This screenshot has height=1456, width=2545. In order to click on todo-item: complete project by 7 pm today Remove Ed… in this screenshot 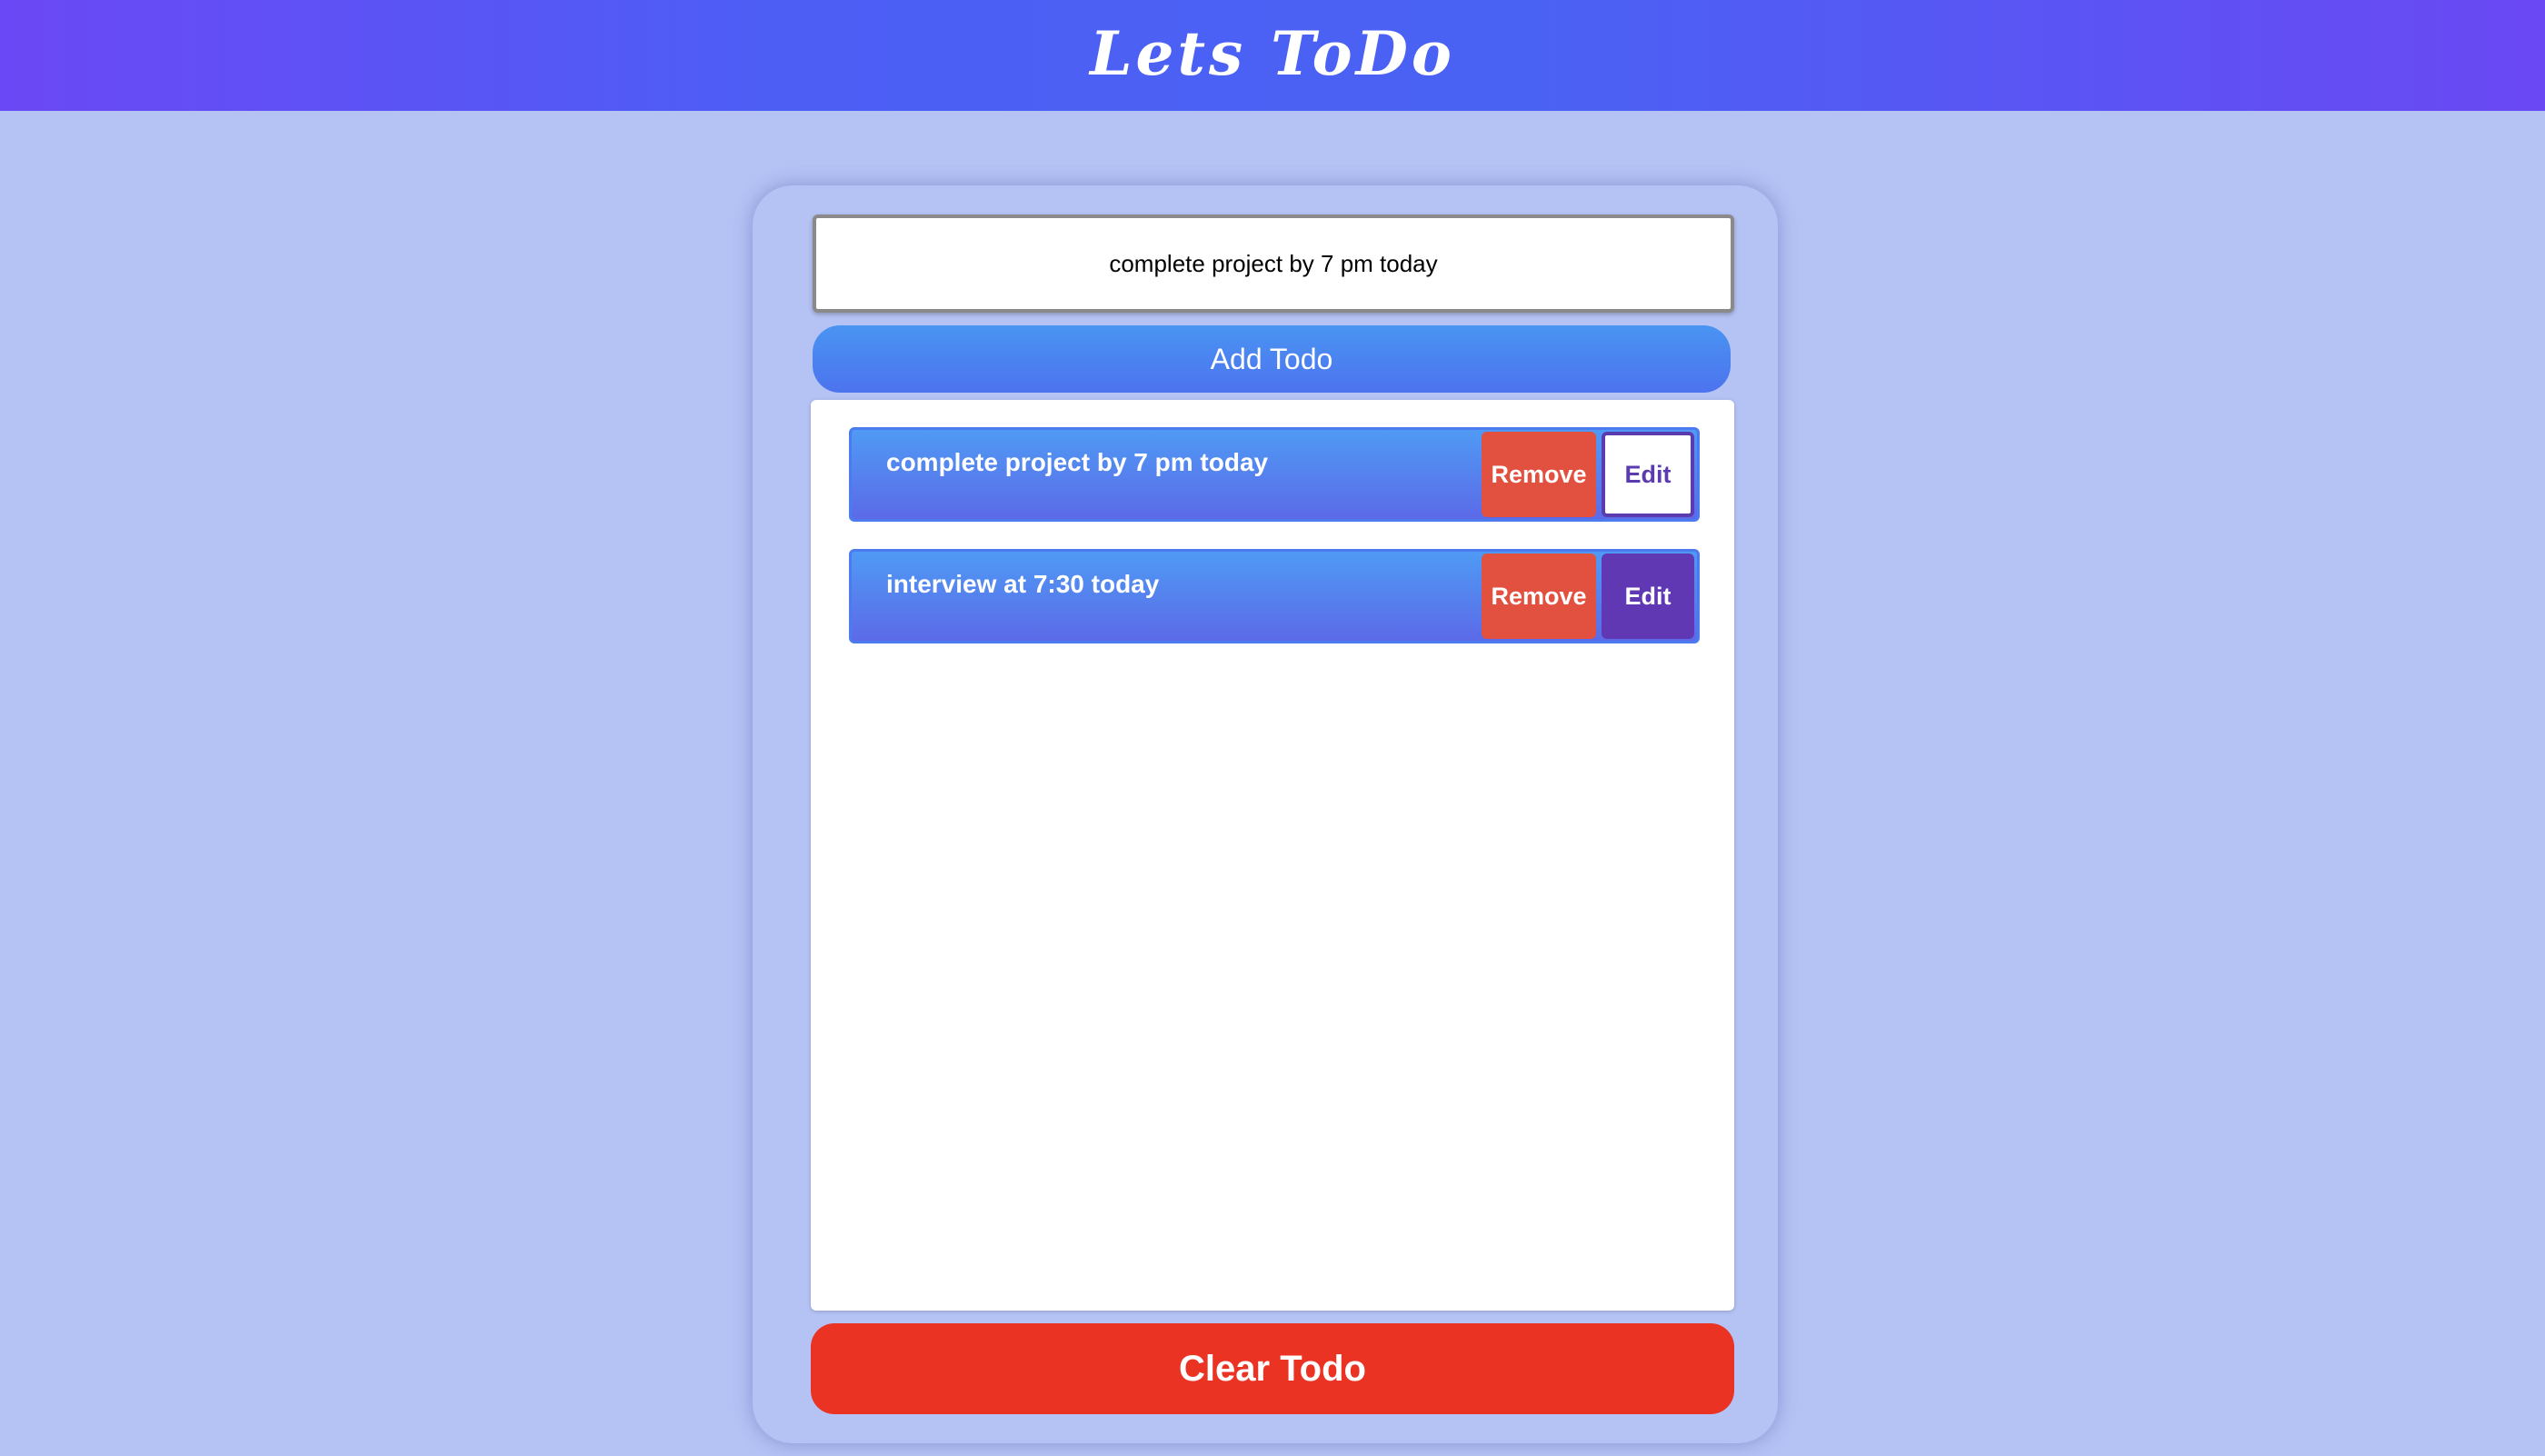, I will do `click(1274, 475)`.